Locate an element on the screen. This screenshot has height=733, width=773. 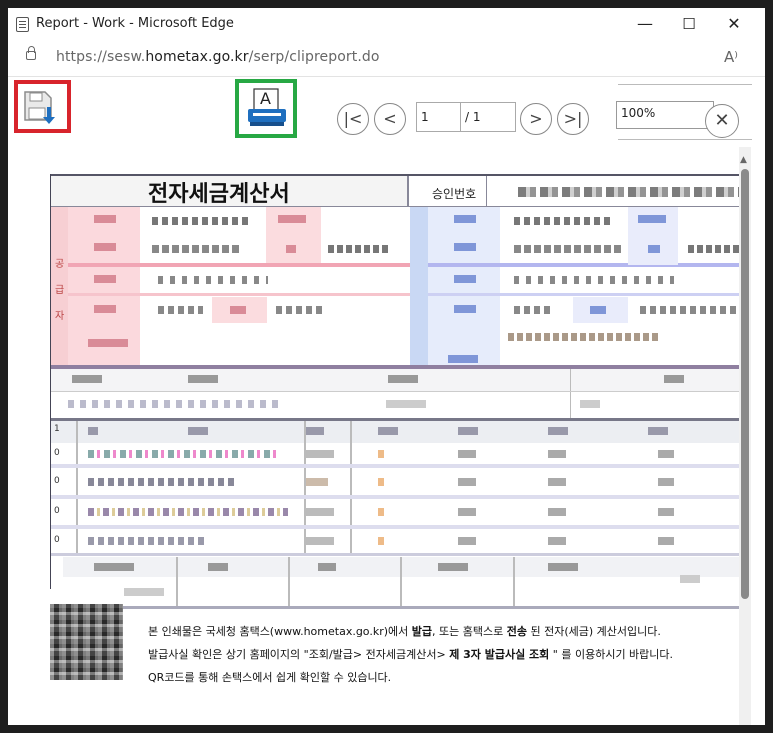
qr-code is located at coordinates (86, 642).